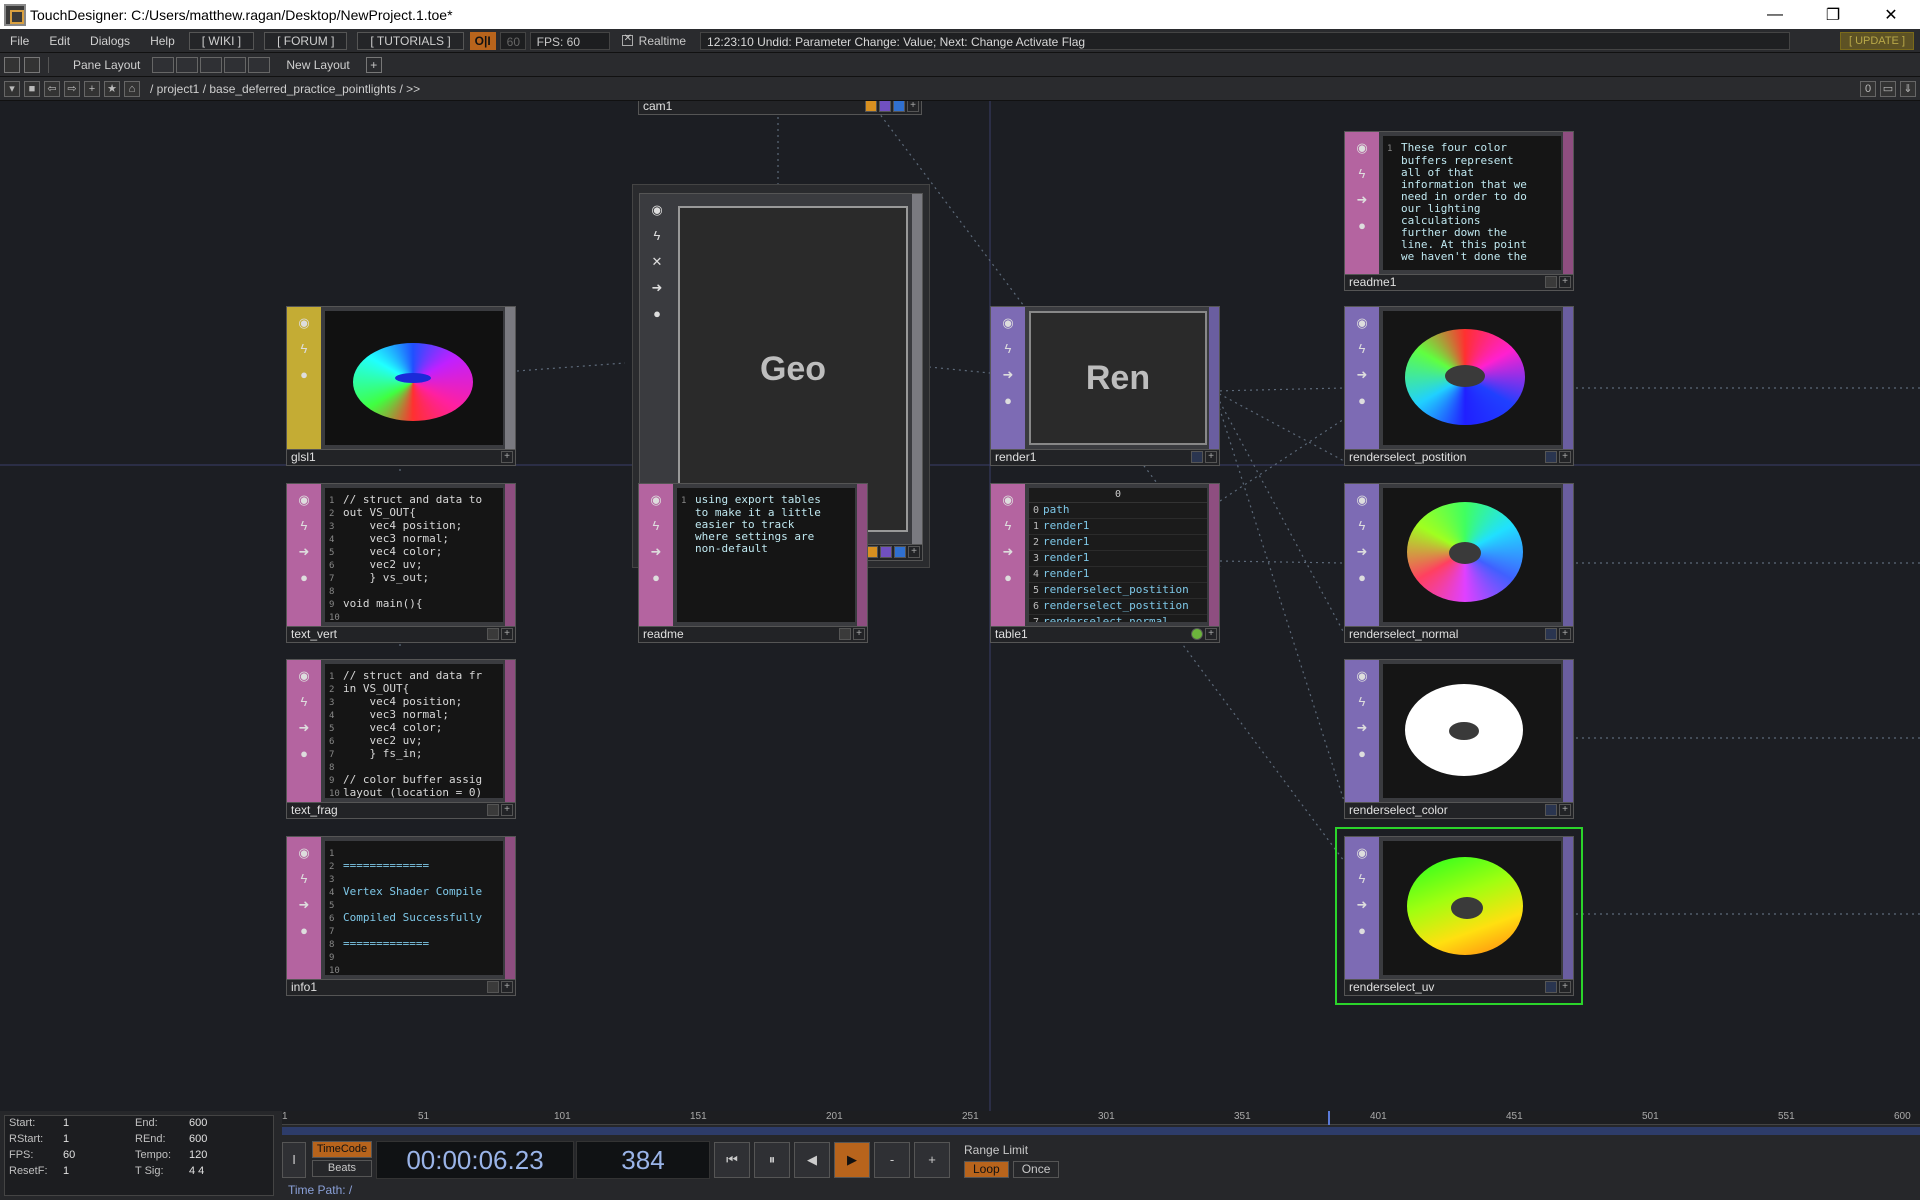  I want to click on add-icon: +, so click(92, 88).